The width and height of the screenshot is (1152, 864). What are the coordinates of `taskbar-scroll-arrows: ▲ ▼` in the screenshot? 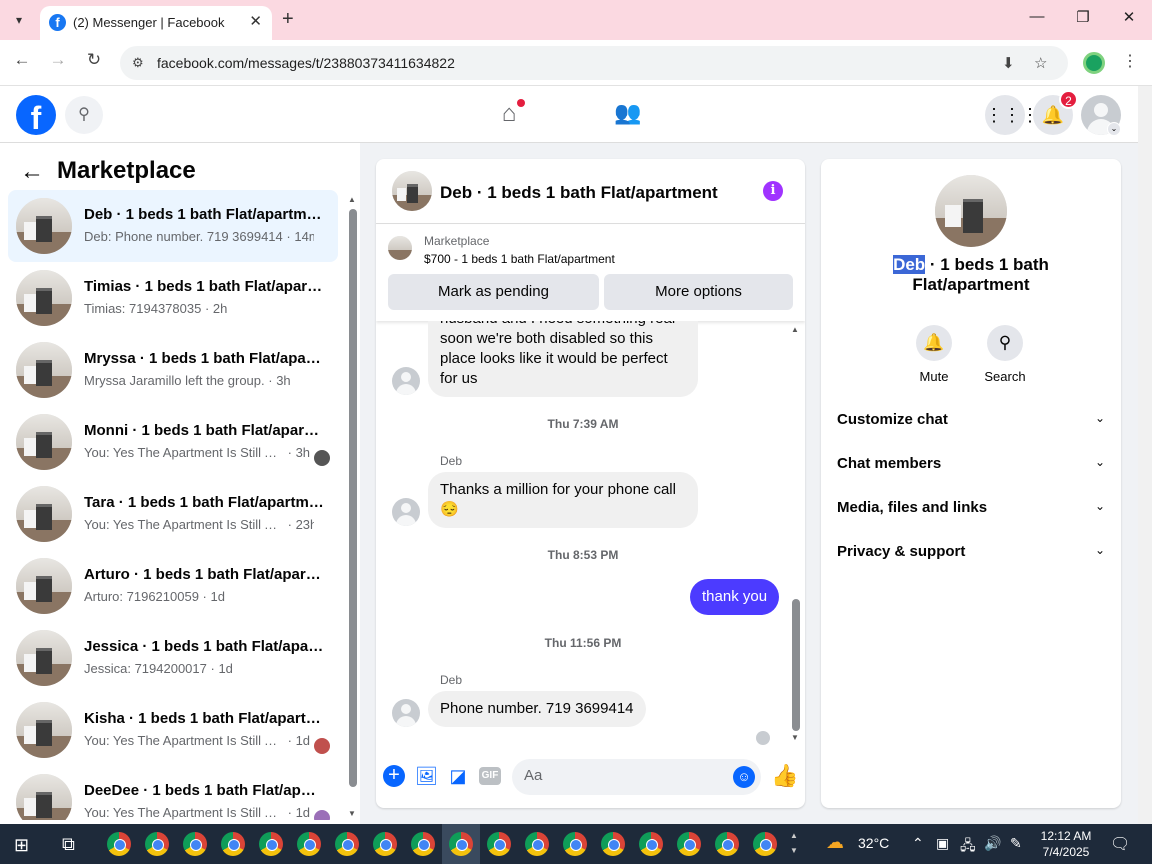 It's located at (794, 843).